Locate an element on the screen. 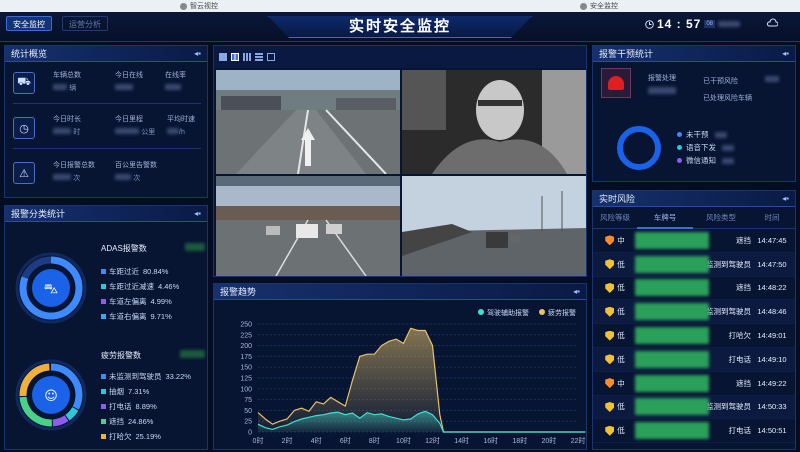  panel-title: 统计概览 ◂▪ is located at coordinates (106, 54).